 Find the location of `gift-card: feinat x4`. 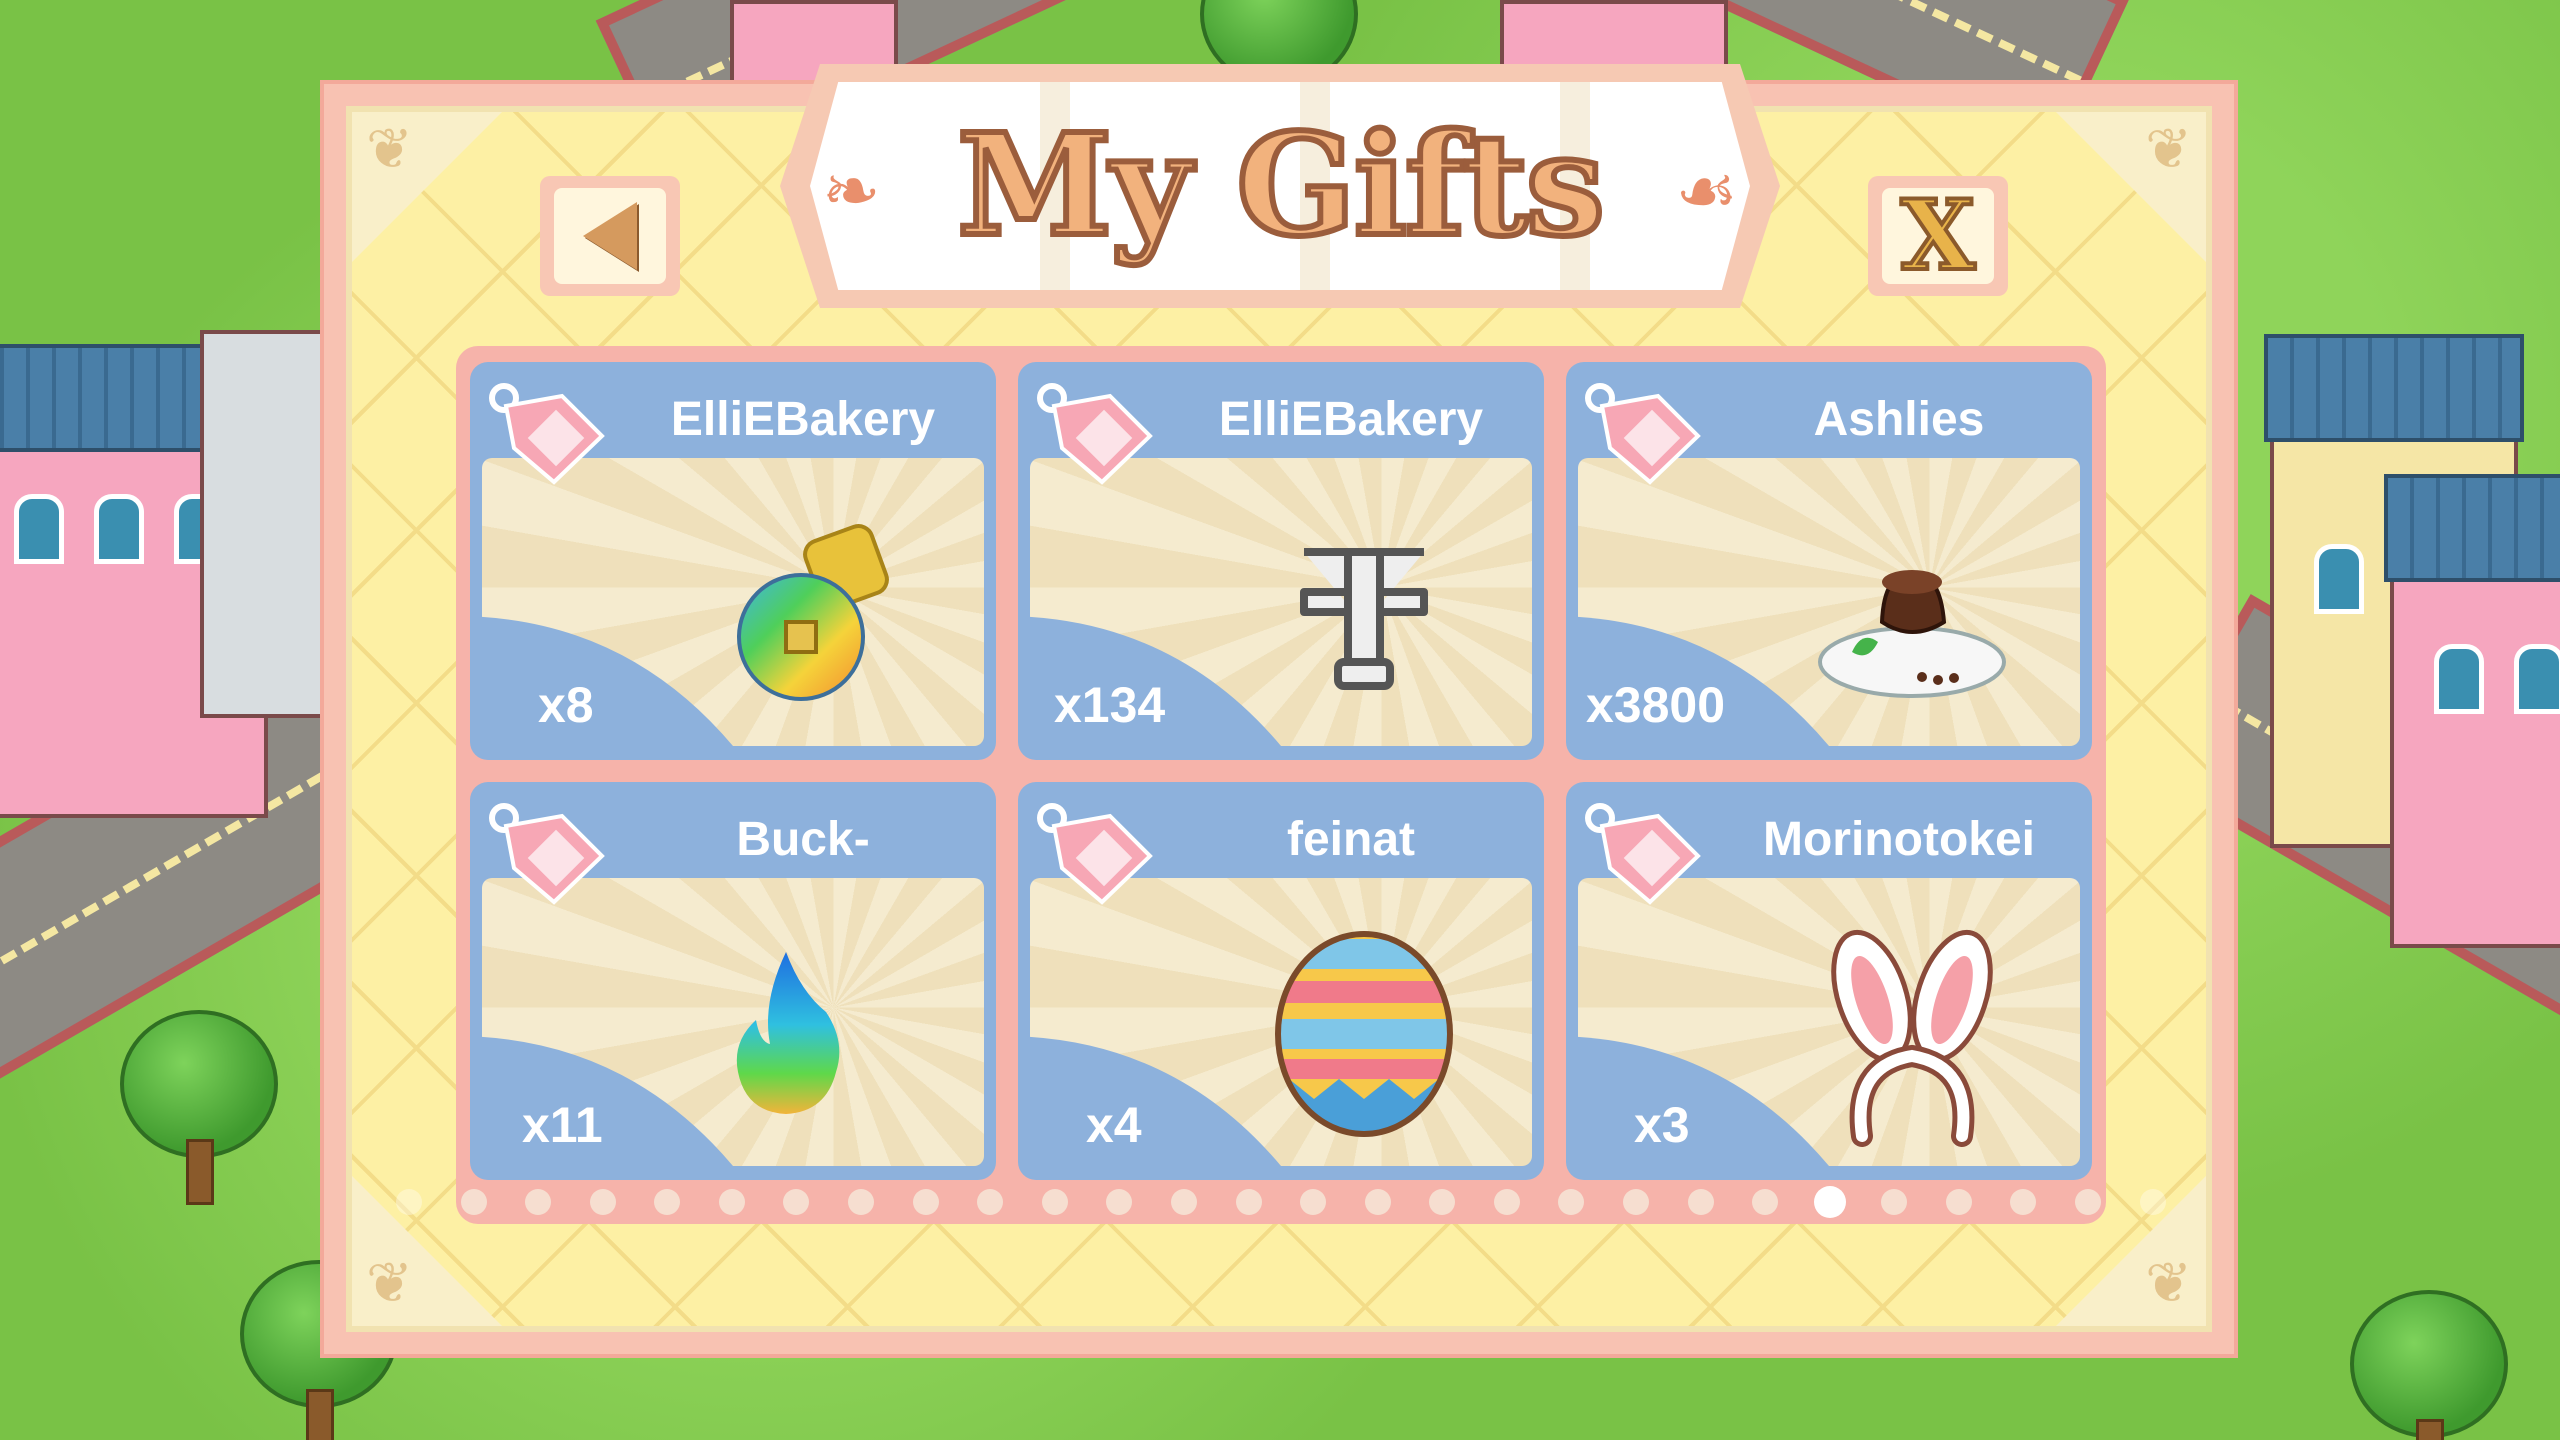

gift-card: feinat x4 is located at coordinates (1281, 981).